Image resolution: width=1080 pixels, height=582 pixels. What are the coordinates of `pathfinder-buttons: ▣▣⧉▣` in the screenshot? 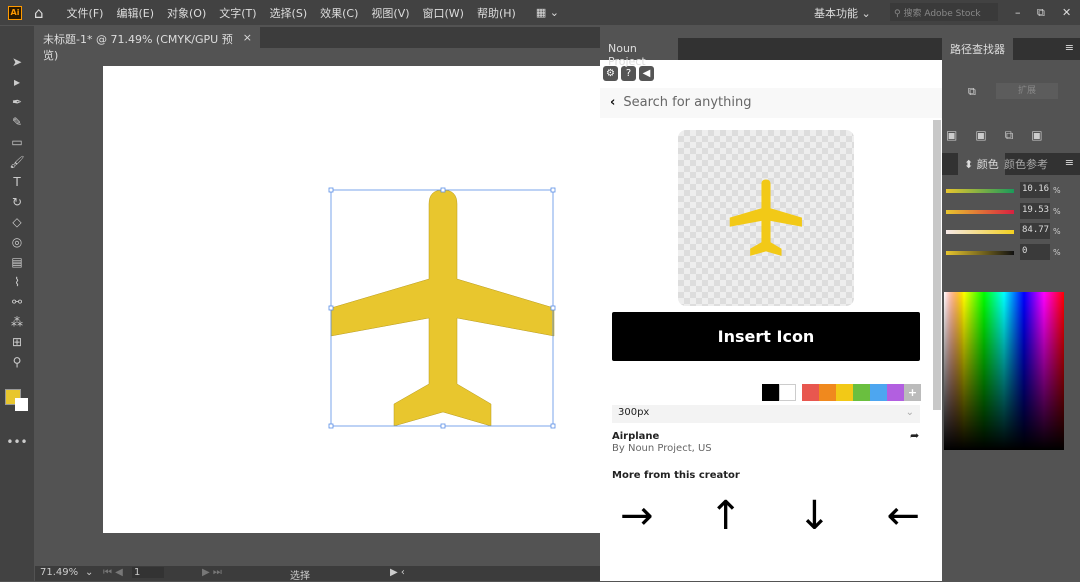 It's located at (1011, 135).